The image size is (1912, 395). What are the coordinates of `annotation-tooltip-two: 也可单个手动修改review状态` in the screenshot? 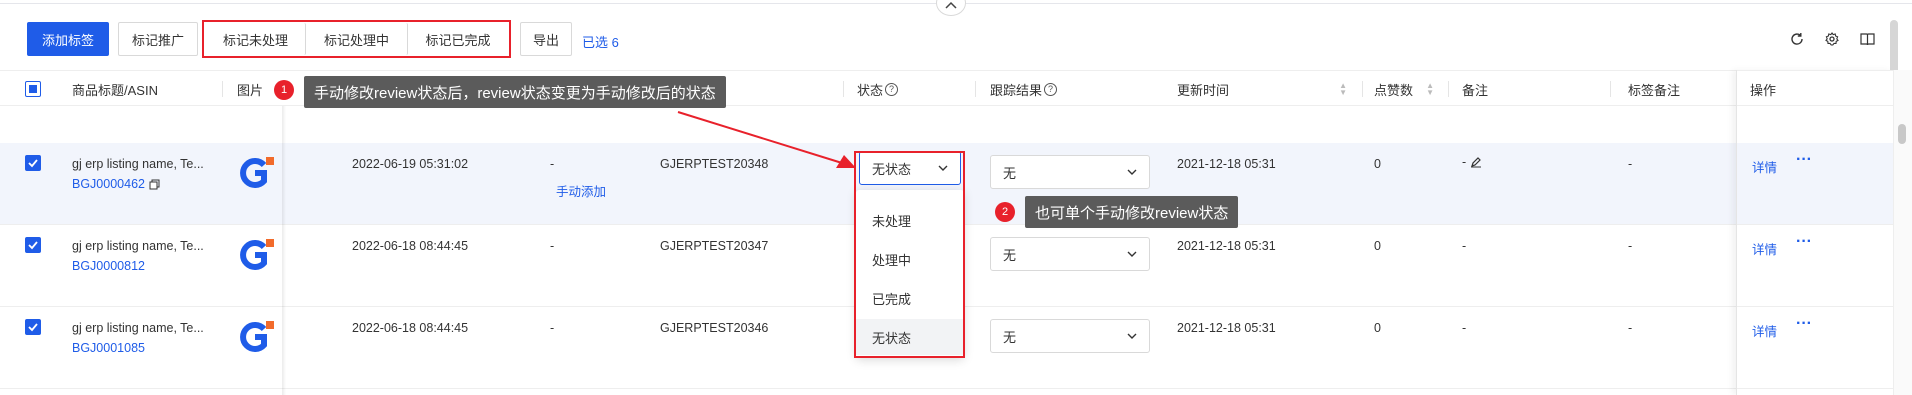 It's located at (1132, 212).